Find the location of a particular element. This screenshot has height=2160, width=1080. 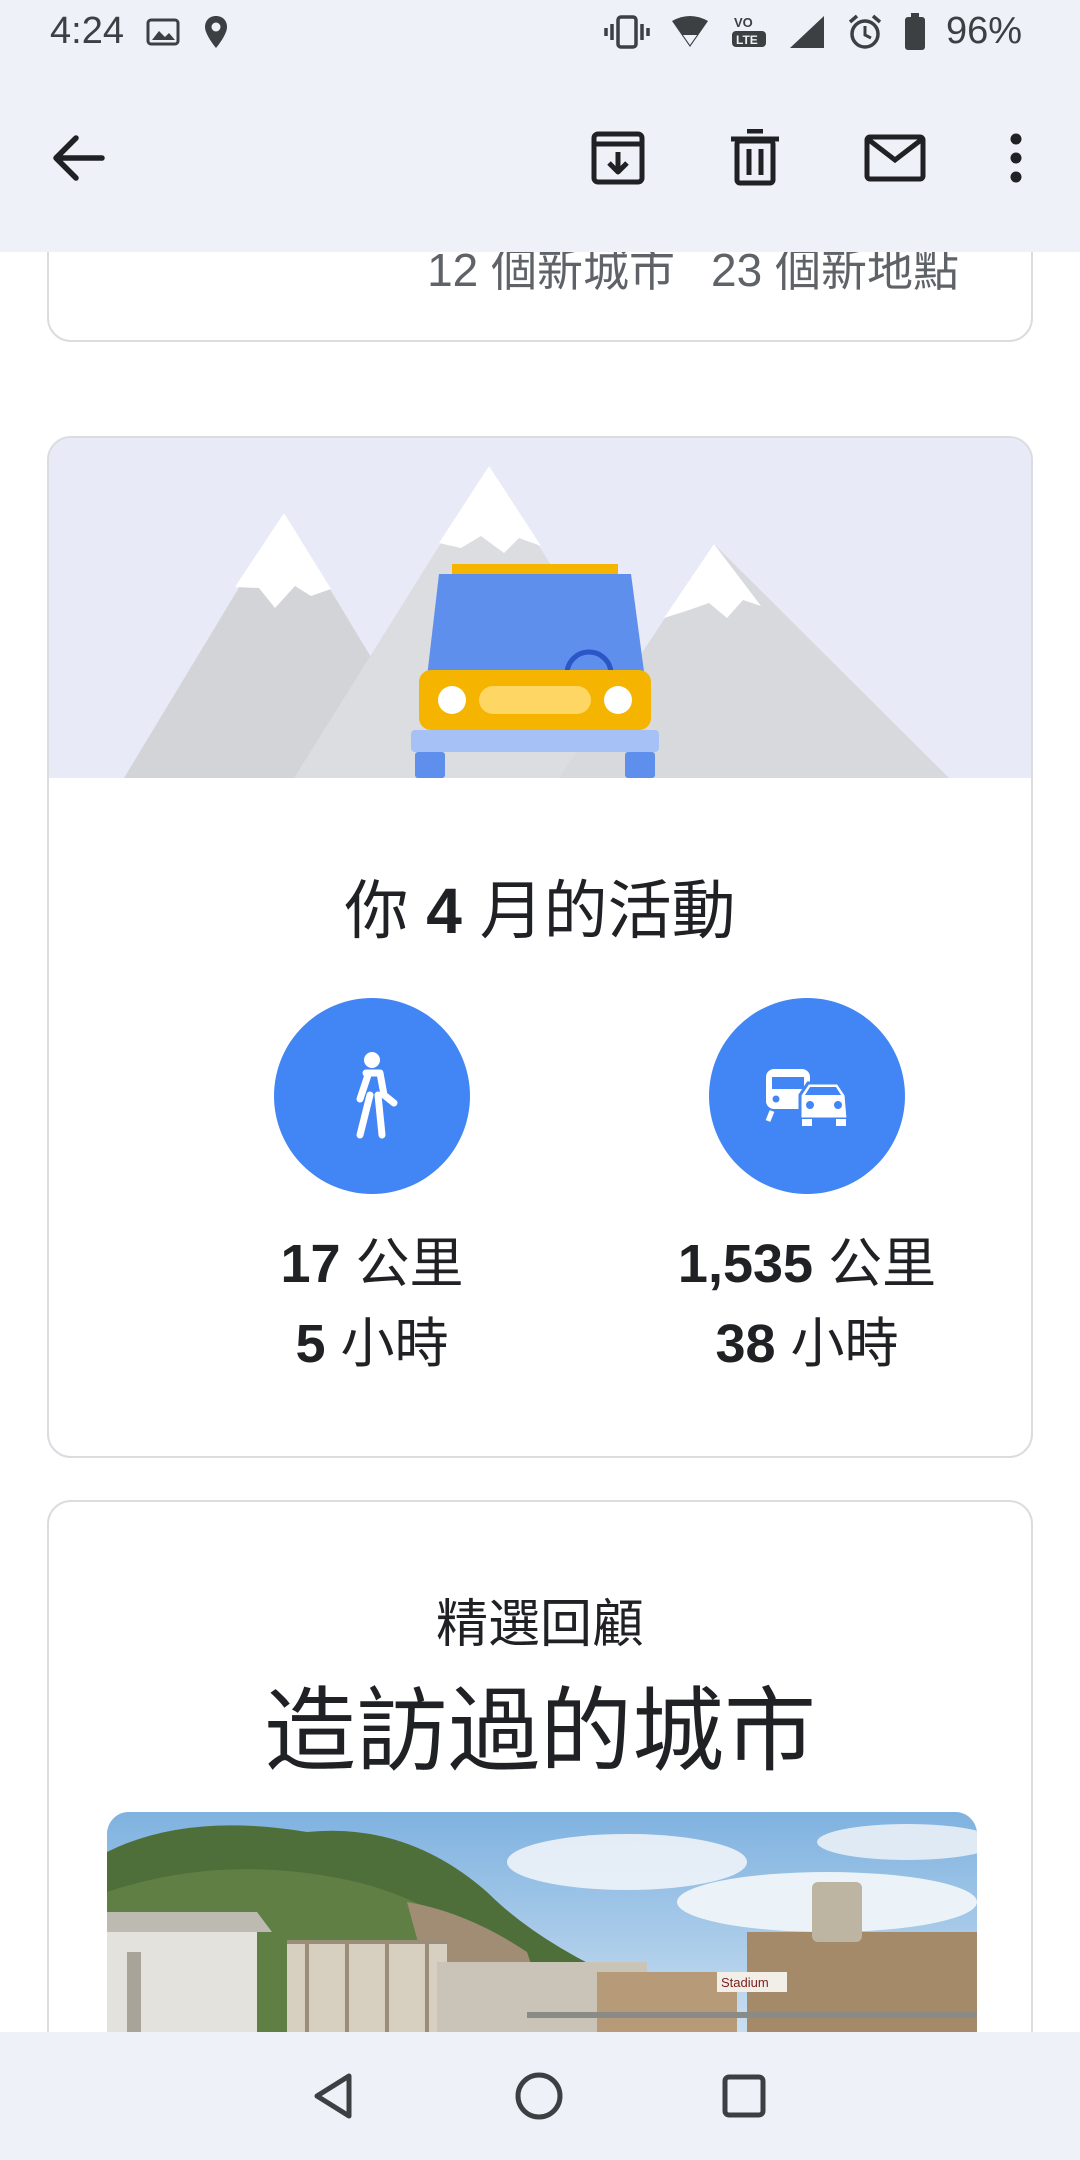

navigation-bar is located at coordinates (540, 2096).